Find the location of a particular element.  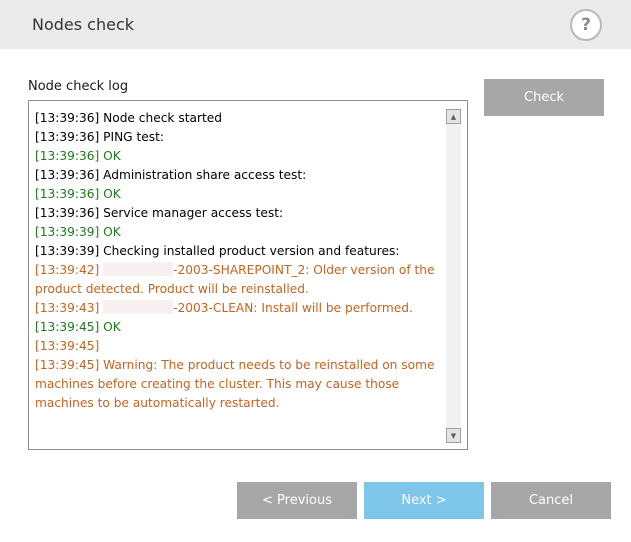

next-button: Next > is located at coordinates (424, 500).